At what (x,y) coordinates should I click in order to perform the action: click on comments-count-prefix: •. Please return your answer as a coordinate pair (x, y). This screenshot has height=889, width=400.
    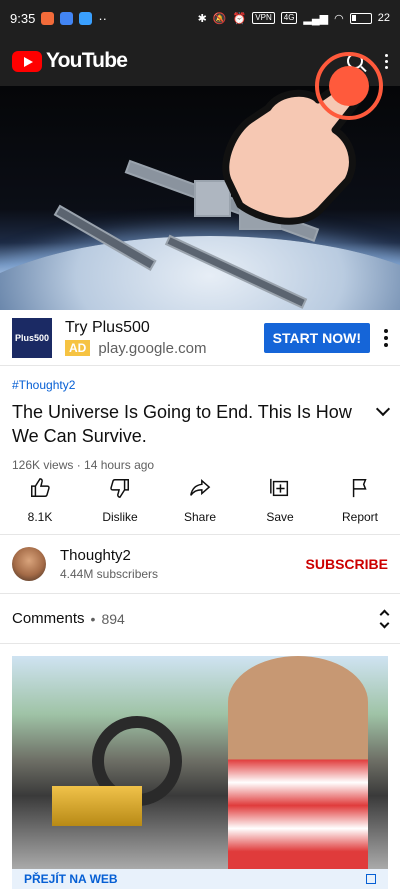
    Looking at the image, I should click on (93, 618).